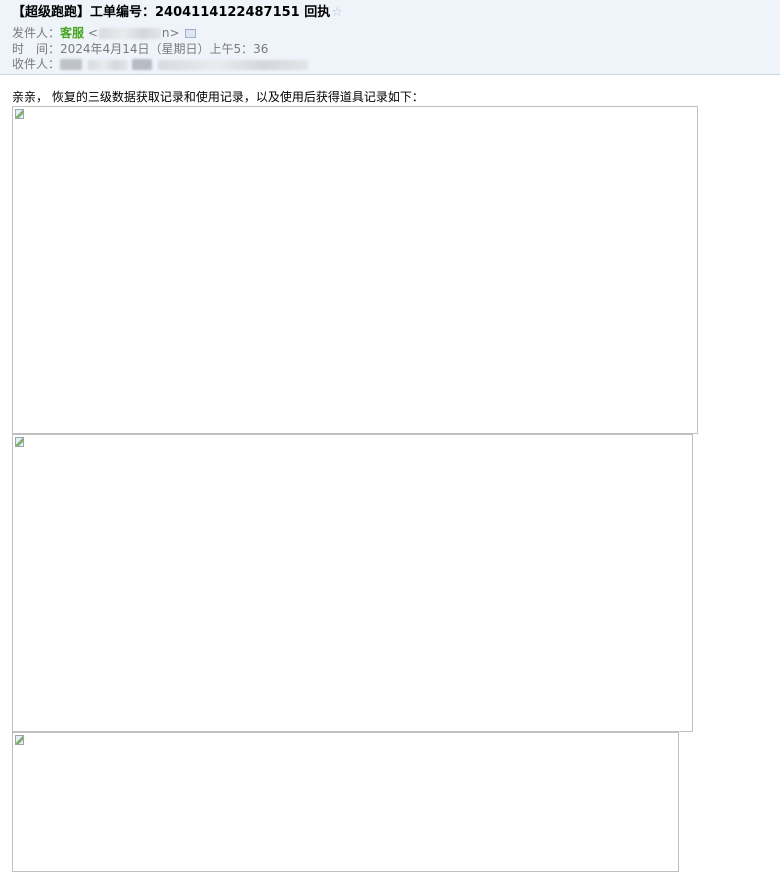  What do you see at coordinates (36, 33) in the screenshot?
I see `from-label: 发件人：` at bounding box center [36, 33].